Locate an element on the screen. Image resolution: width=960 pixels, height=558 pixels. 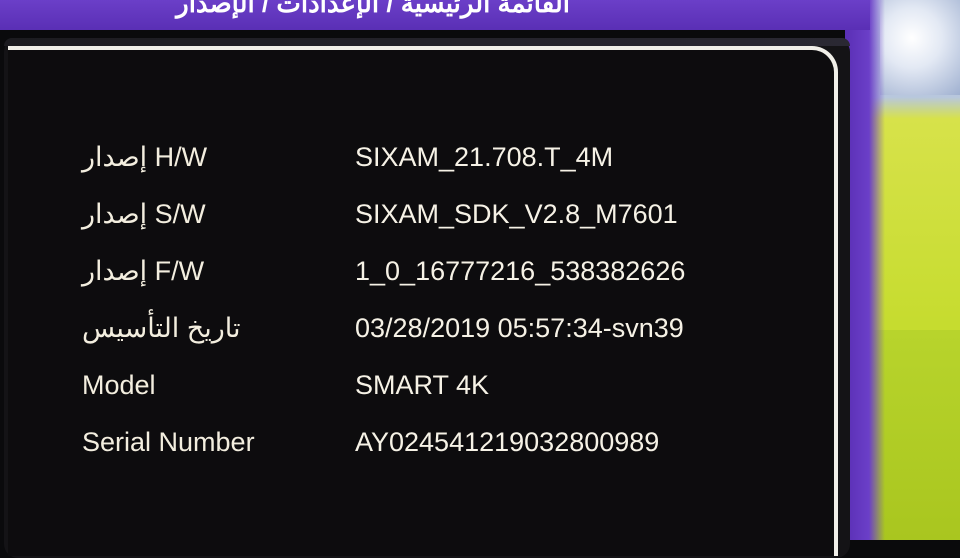
hw-version-value: SIXAM_21.708.T_4M is located at coordinates (484, 157).